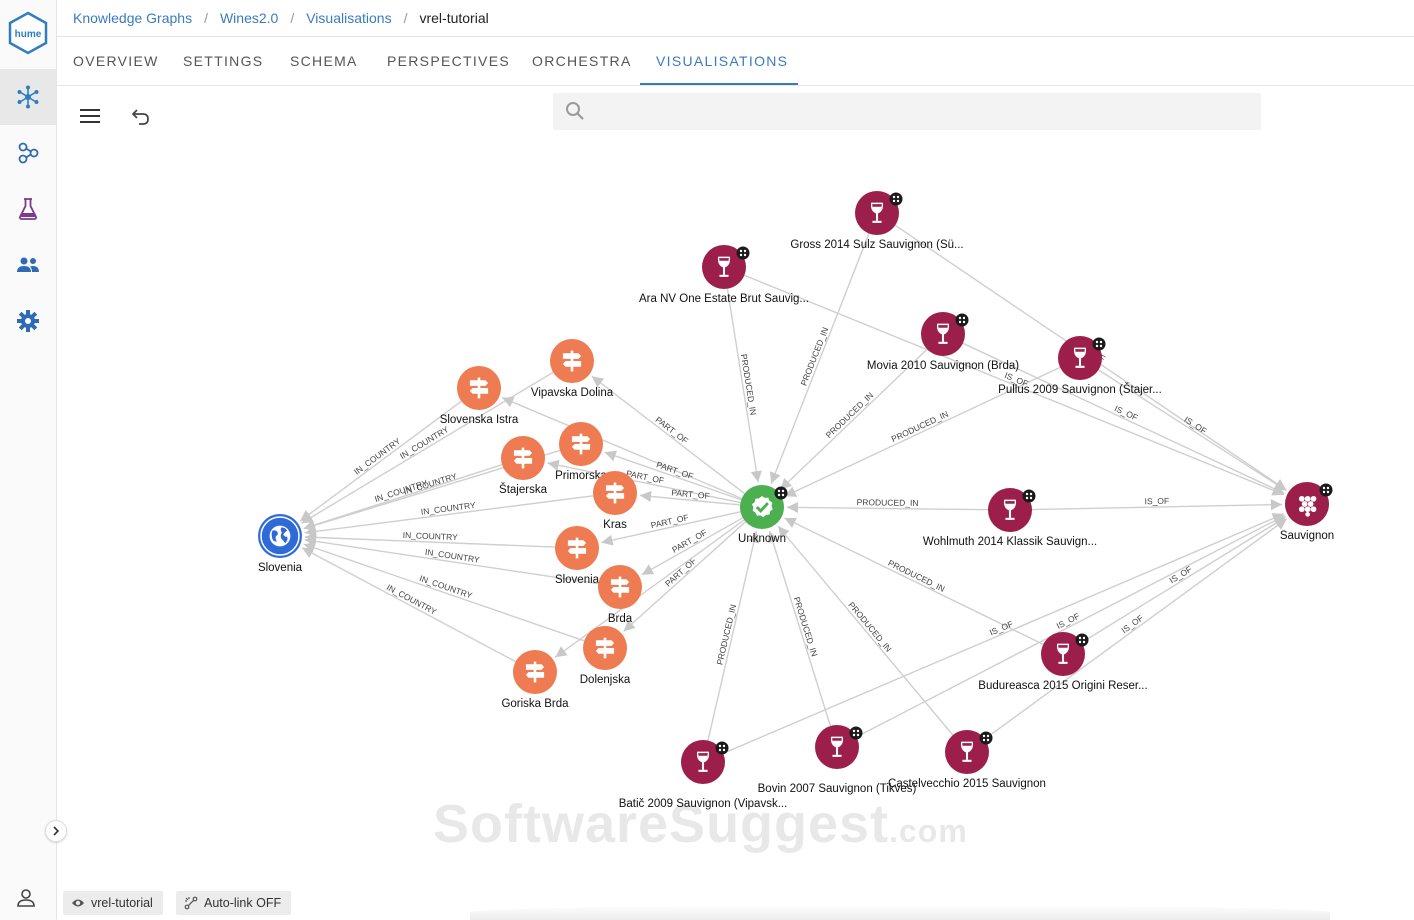 This screenshot has width=1414, height=920. I want to click on autolink-chip: Auto-link OFF, so click(234, 903).